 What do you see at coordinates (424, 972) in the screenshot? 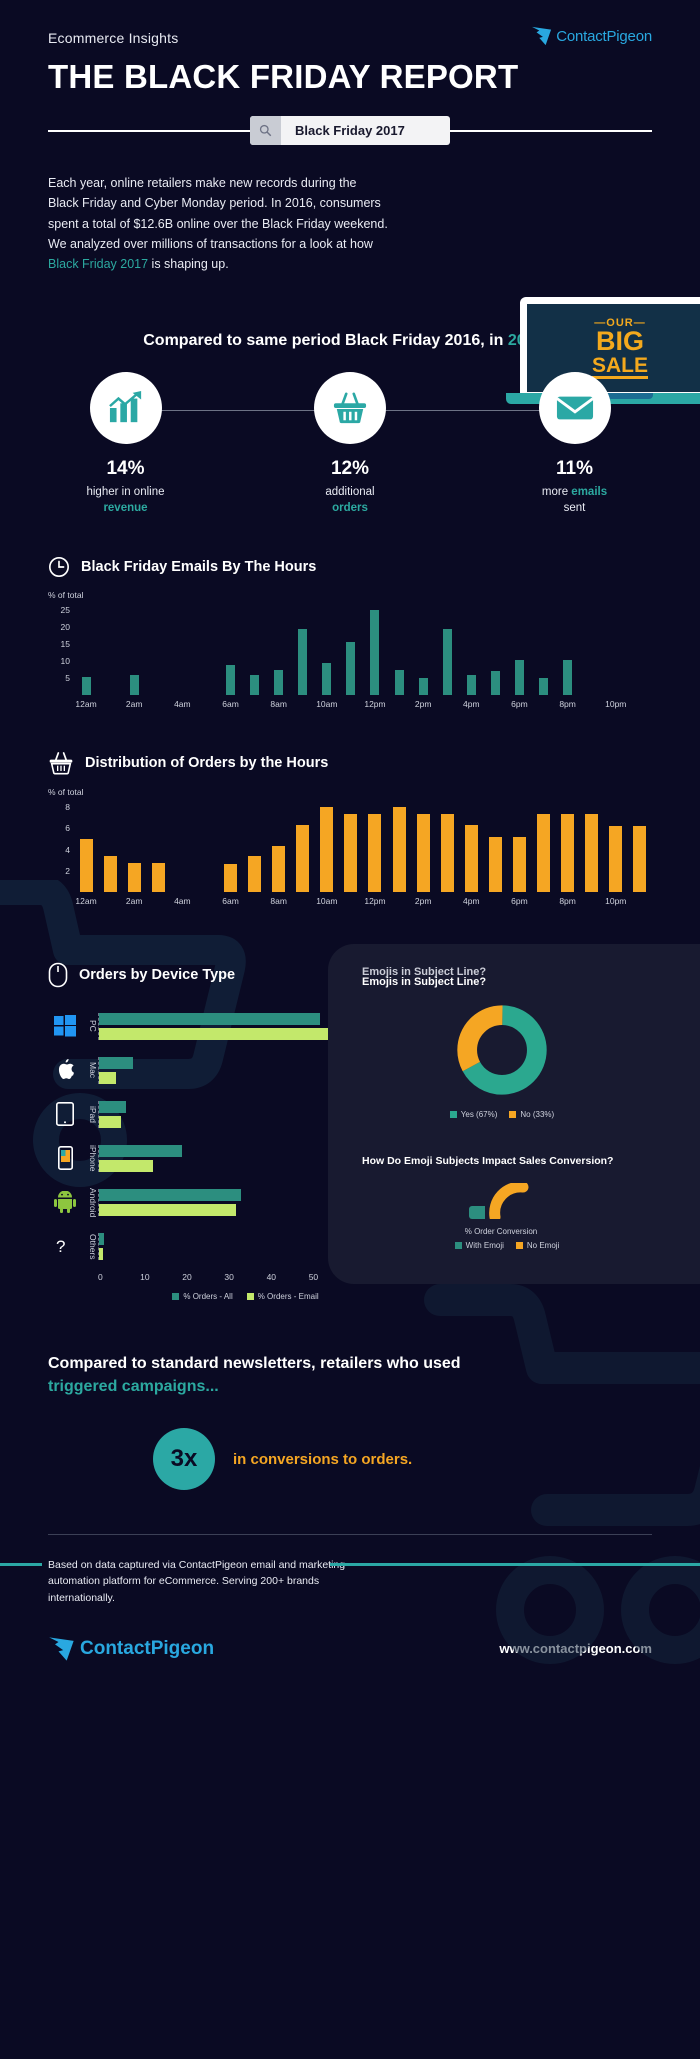
I see `emoji-panel-title-ghost: Emojis in Subject Line?` at bounding box center [424, 972].